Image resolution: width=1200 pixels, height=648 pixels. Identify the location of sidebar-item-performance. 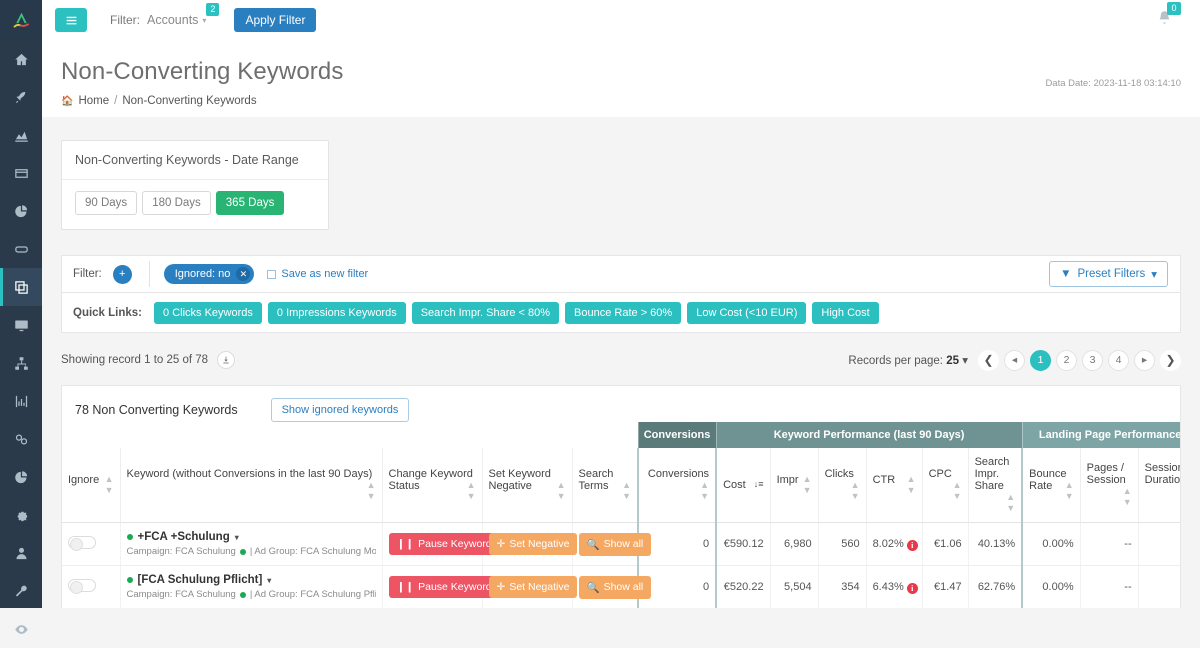
(21, 135).